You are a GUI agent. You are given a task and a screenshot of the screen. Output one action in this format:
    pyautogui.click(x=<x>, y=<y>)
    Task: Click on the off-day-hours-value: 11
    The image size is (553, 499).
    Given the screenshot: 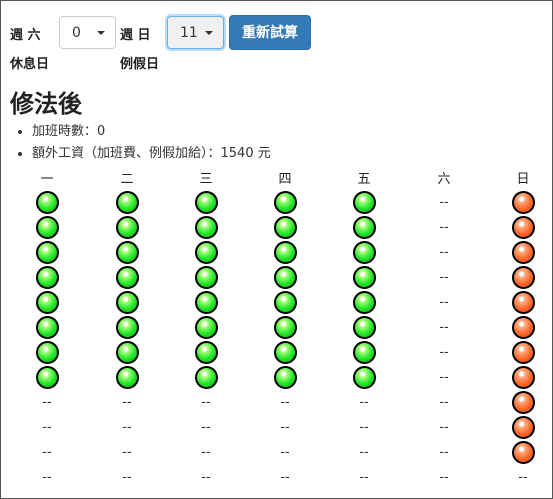 What is the action you would take?
    pyautogui.click(x=189, y=33)
    